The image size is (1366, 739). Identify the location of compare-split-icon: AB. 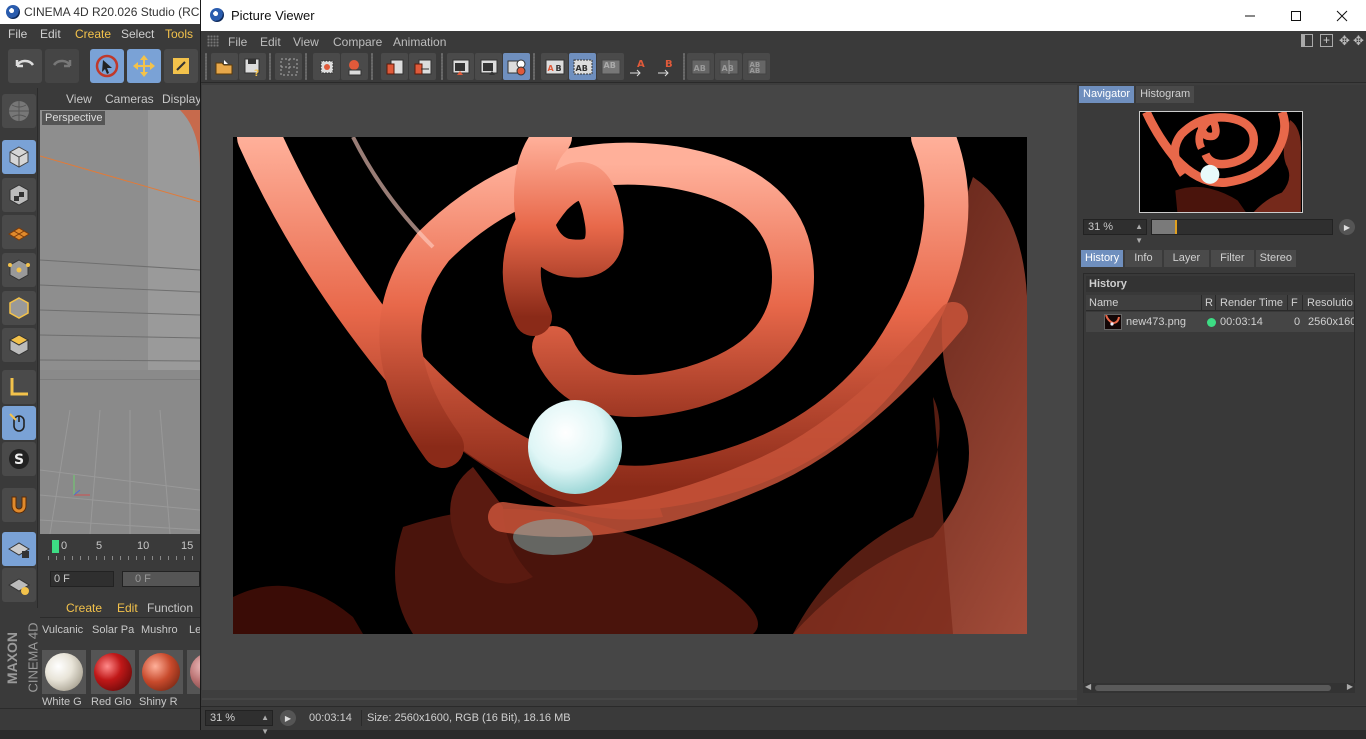
(582, 66).